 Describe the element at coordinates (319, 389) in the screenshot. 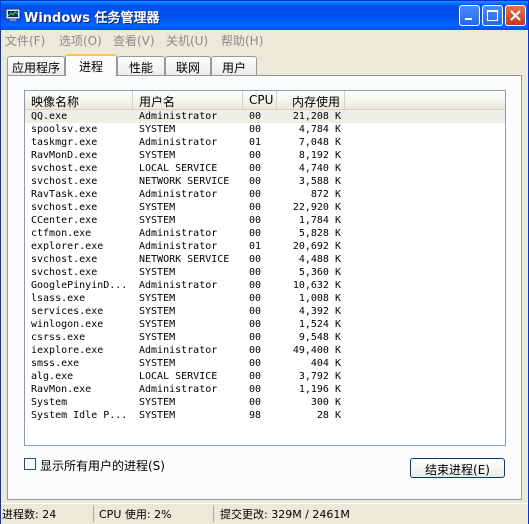

I see `process-memory: 1,196 K` at that location.